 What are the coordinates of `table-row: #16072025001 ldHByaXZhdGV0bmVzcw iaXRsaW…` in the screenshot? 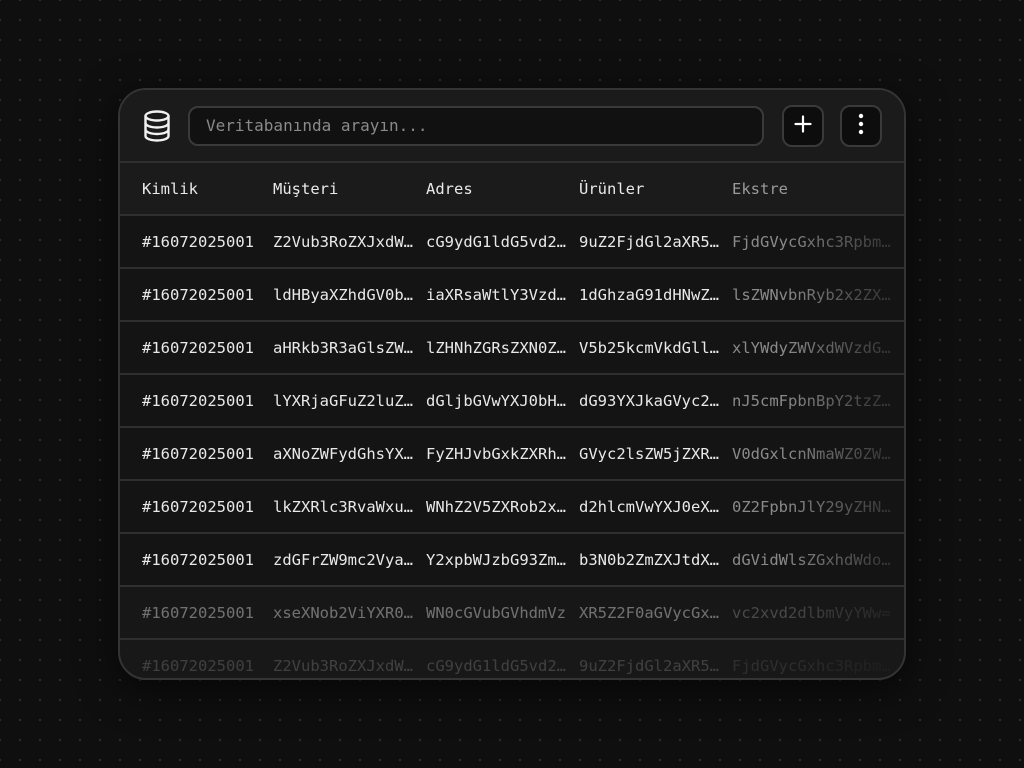 It's located at (512, 294).